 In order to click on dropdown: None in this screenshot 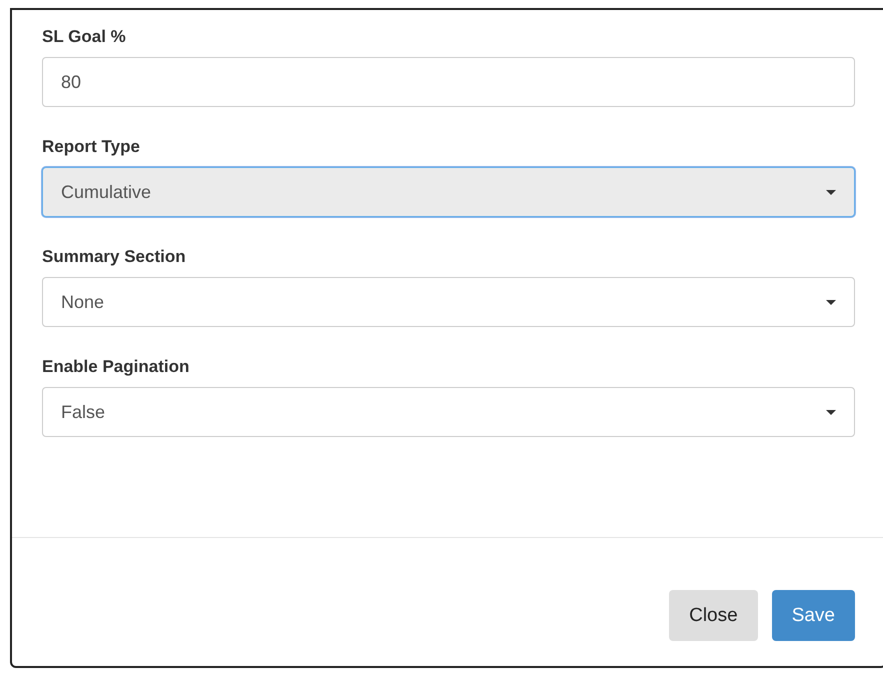, I will do `click(448, 302)`.